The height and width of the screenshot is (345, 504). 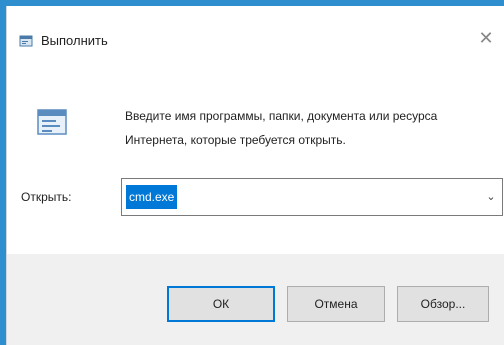 I want to click on close-button: ✕, so click(x=486, y=38).